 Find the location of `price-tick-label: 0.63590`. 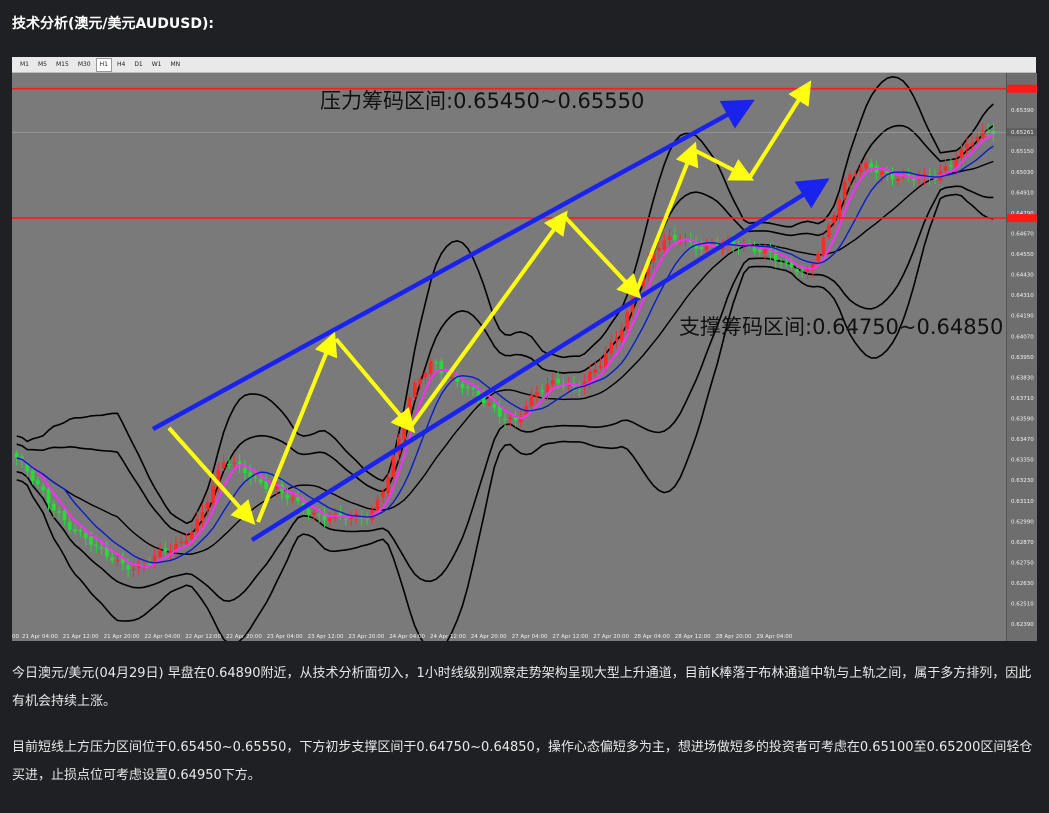

price-tick-label: 0.63590 is located at coordinates (1022, 420).